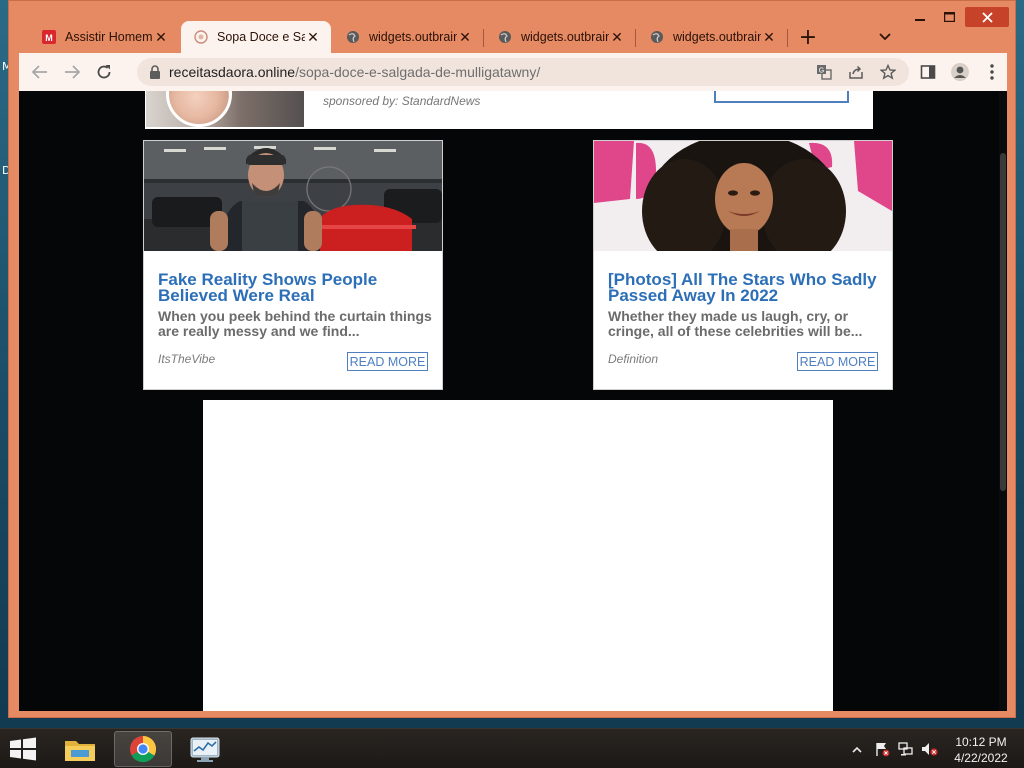 This screenshot has height=768, width=1024. Describe the element at coordinates (987, 17) in the screenshot. I see `close-window-button` at that location.